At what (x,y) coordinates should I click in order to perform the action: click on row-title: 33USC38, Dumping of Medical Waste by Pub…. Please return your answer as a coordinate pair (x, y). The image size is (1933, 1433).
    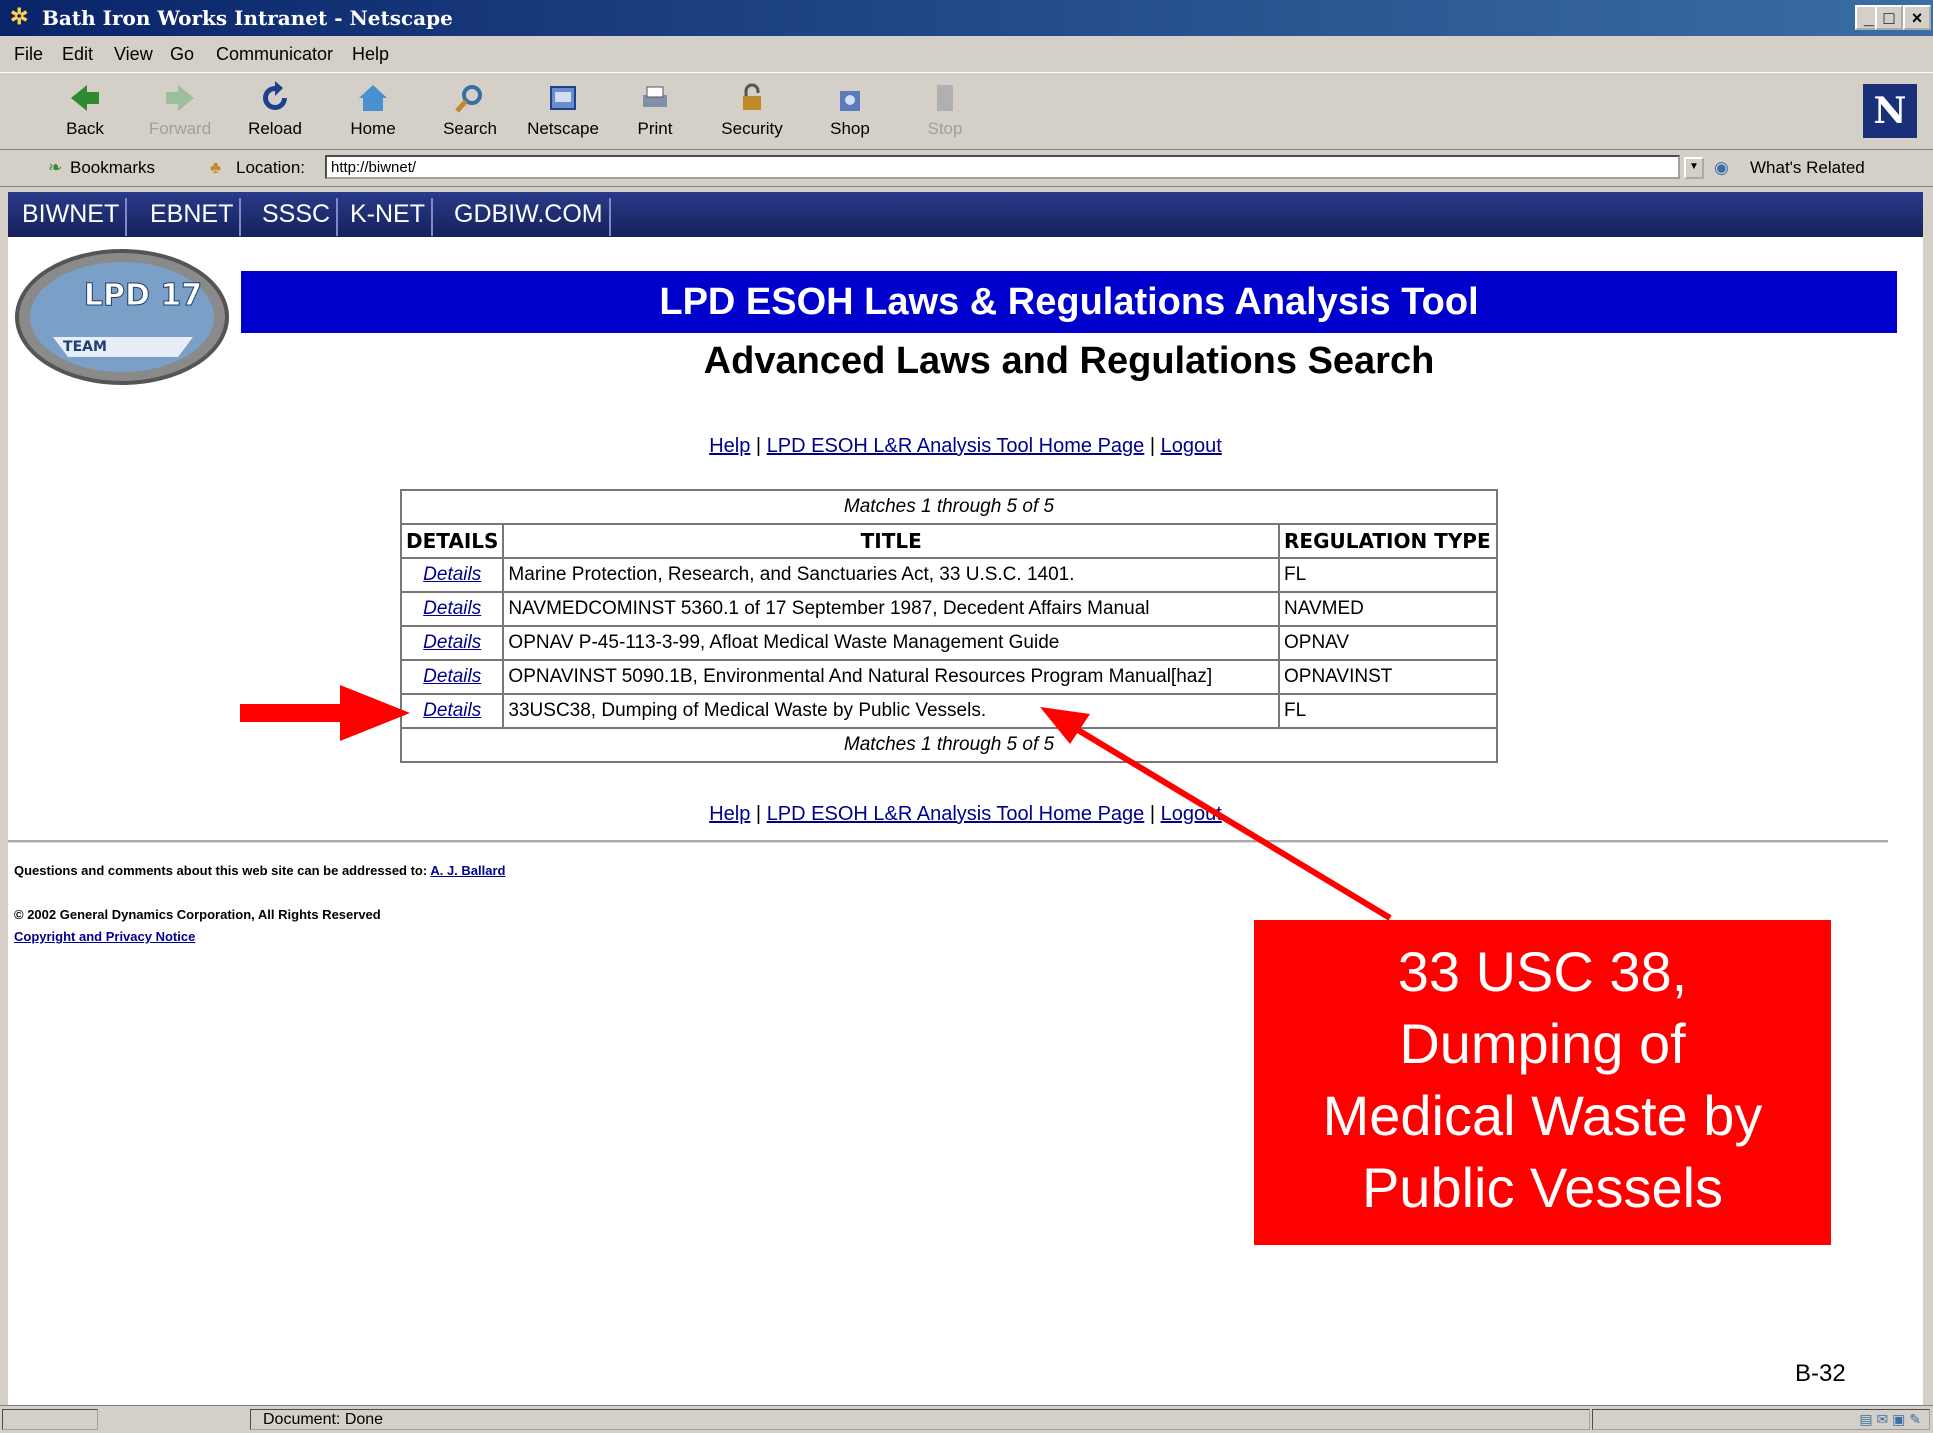
    Looking at the image, I should click on (891, 711).